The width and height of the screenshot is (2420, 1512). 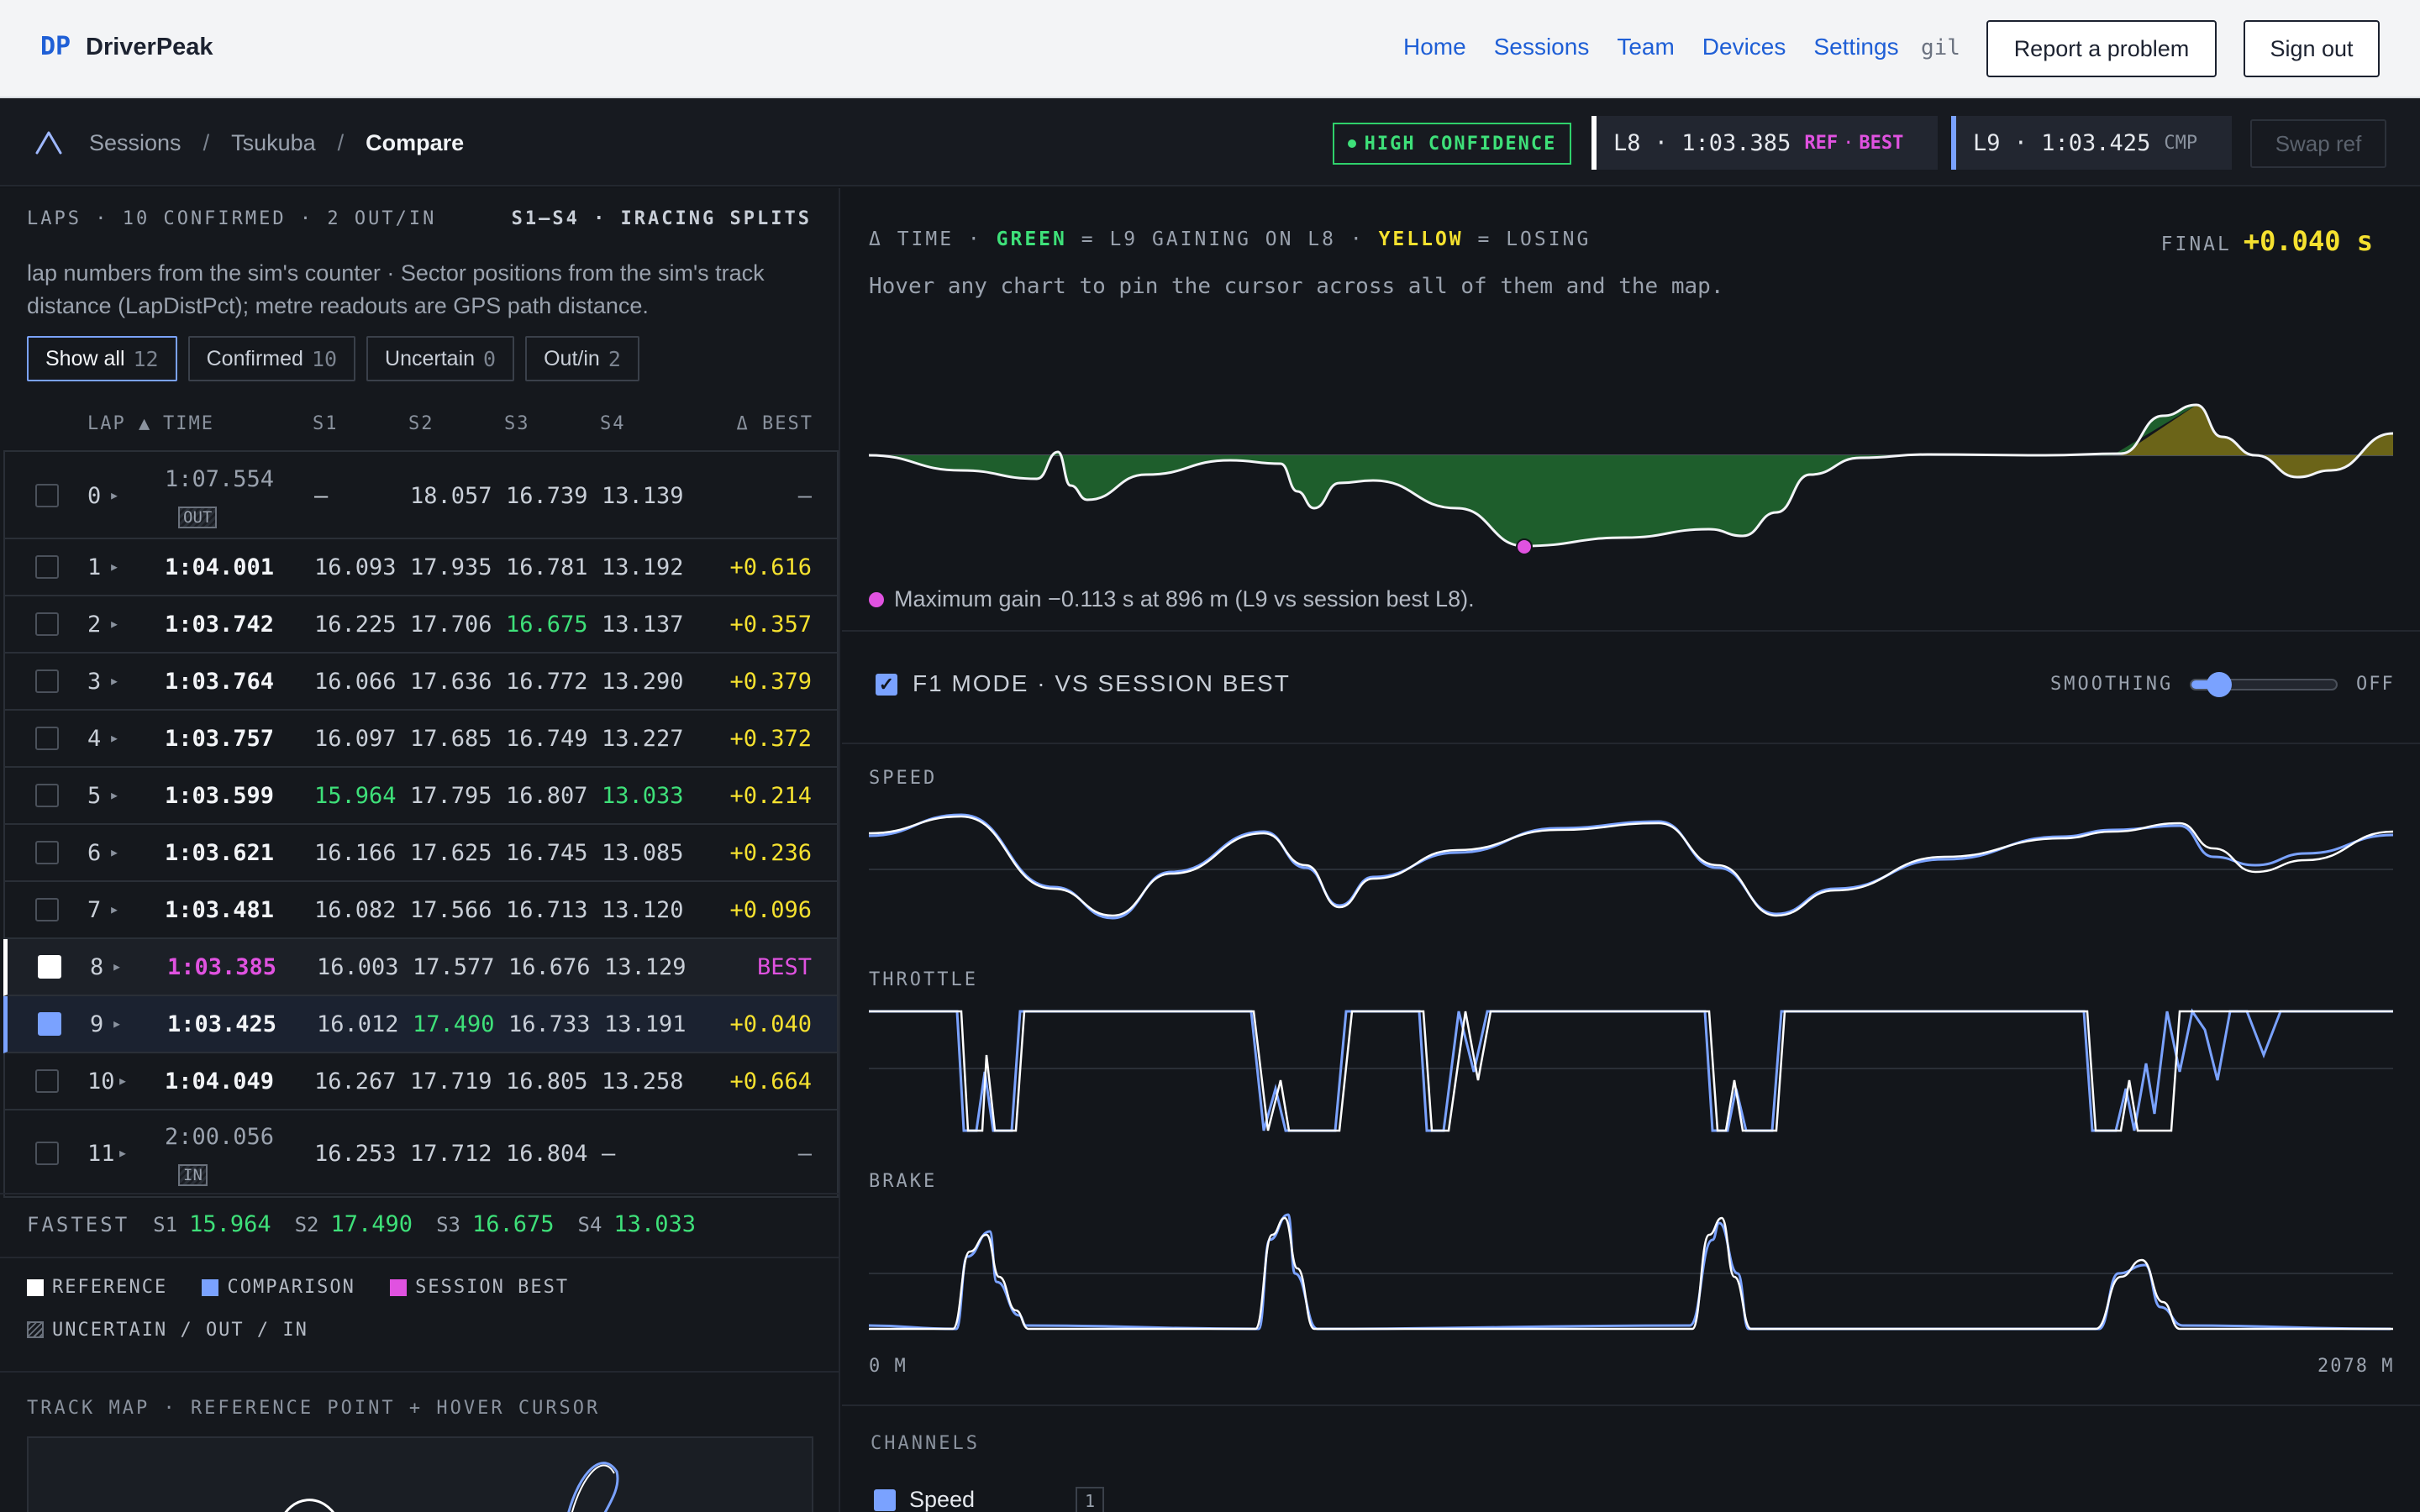 I want to click on lap-row: 6 ▸ 1:03.621 16.166 17.625 16.745 13.085 +0.236, so click(x=421, y=853).